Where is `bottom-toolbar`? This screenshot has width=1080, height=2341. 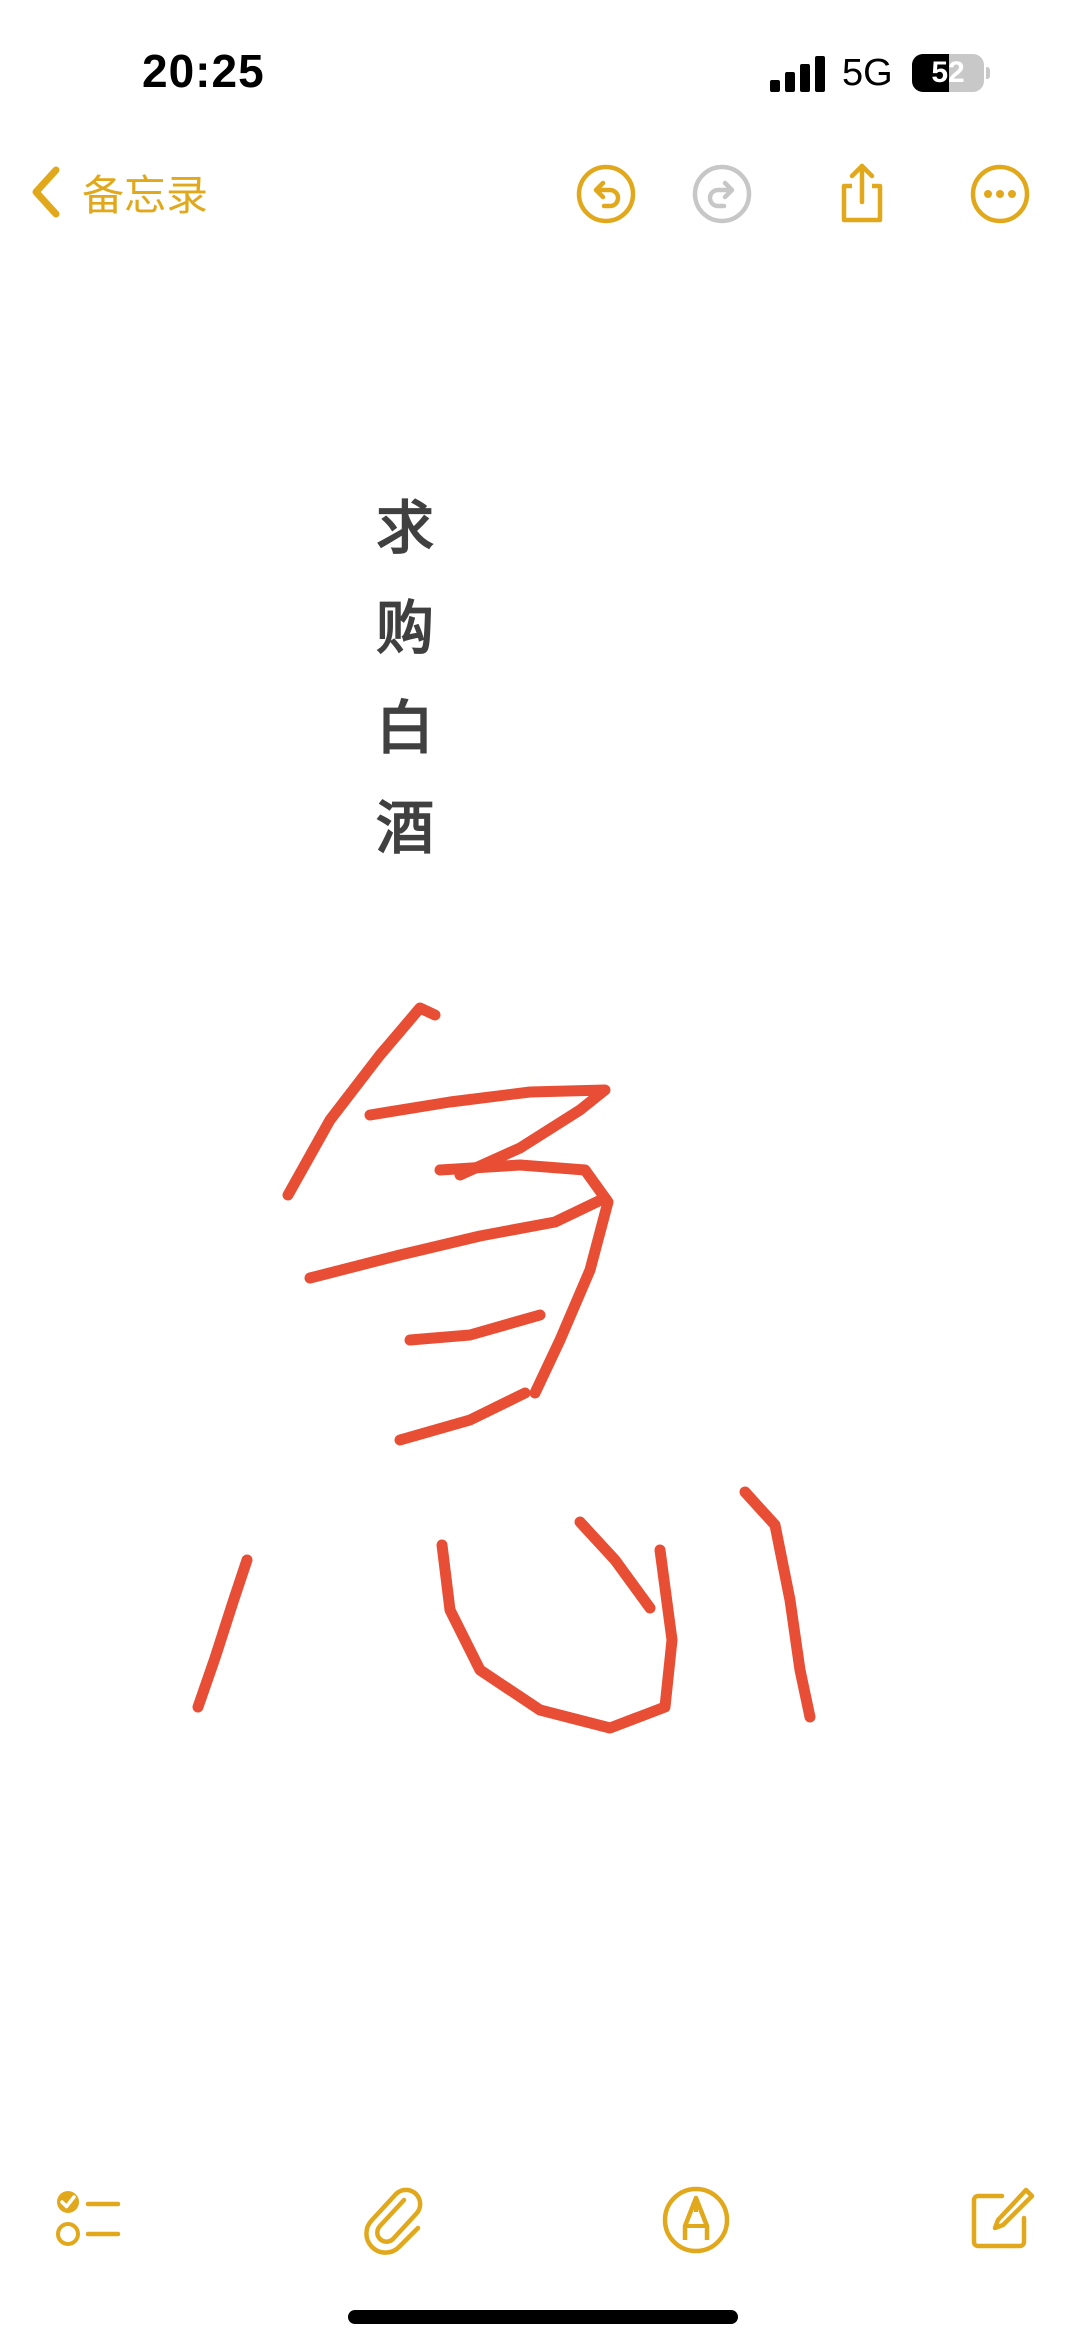
bottom-toolbar is located at coordinates (540, 2220).